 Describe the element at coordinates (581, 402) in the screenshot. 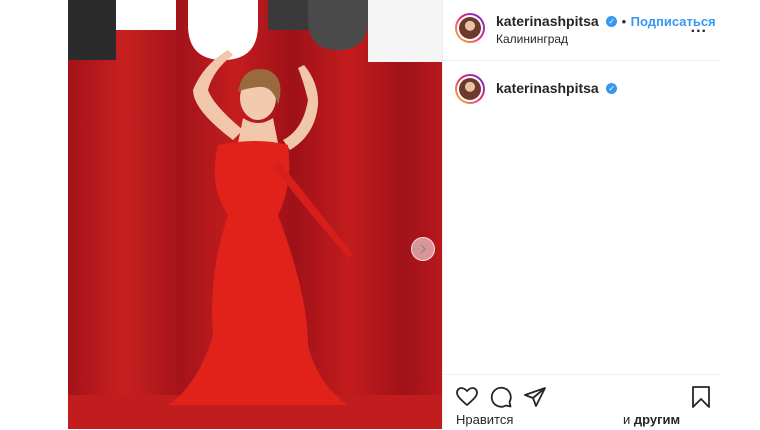

I see `post-actions: Нравится и другим` at that location.